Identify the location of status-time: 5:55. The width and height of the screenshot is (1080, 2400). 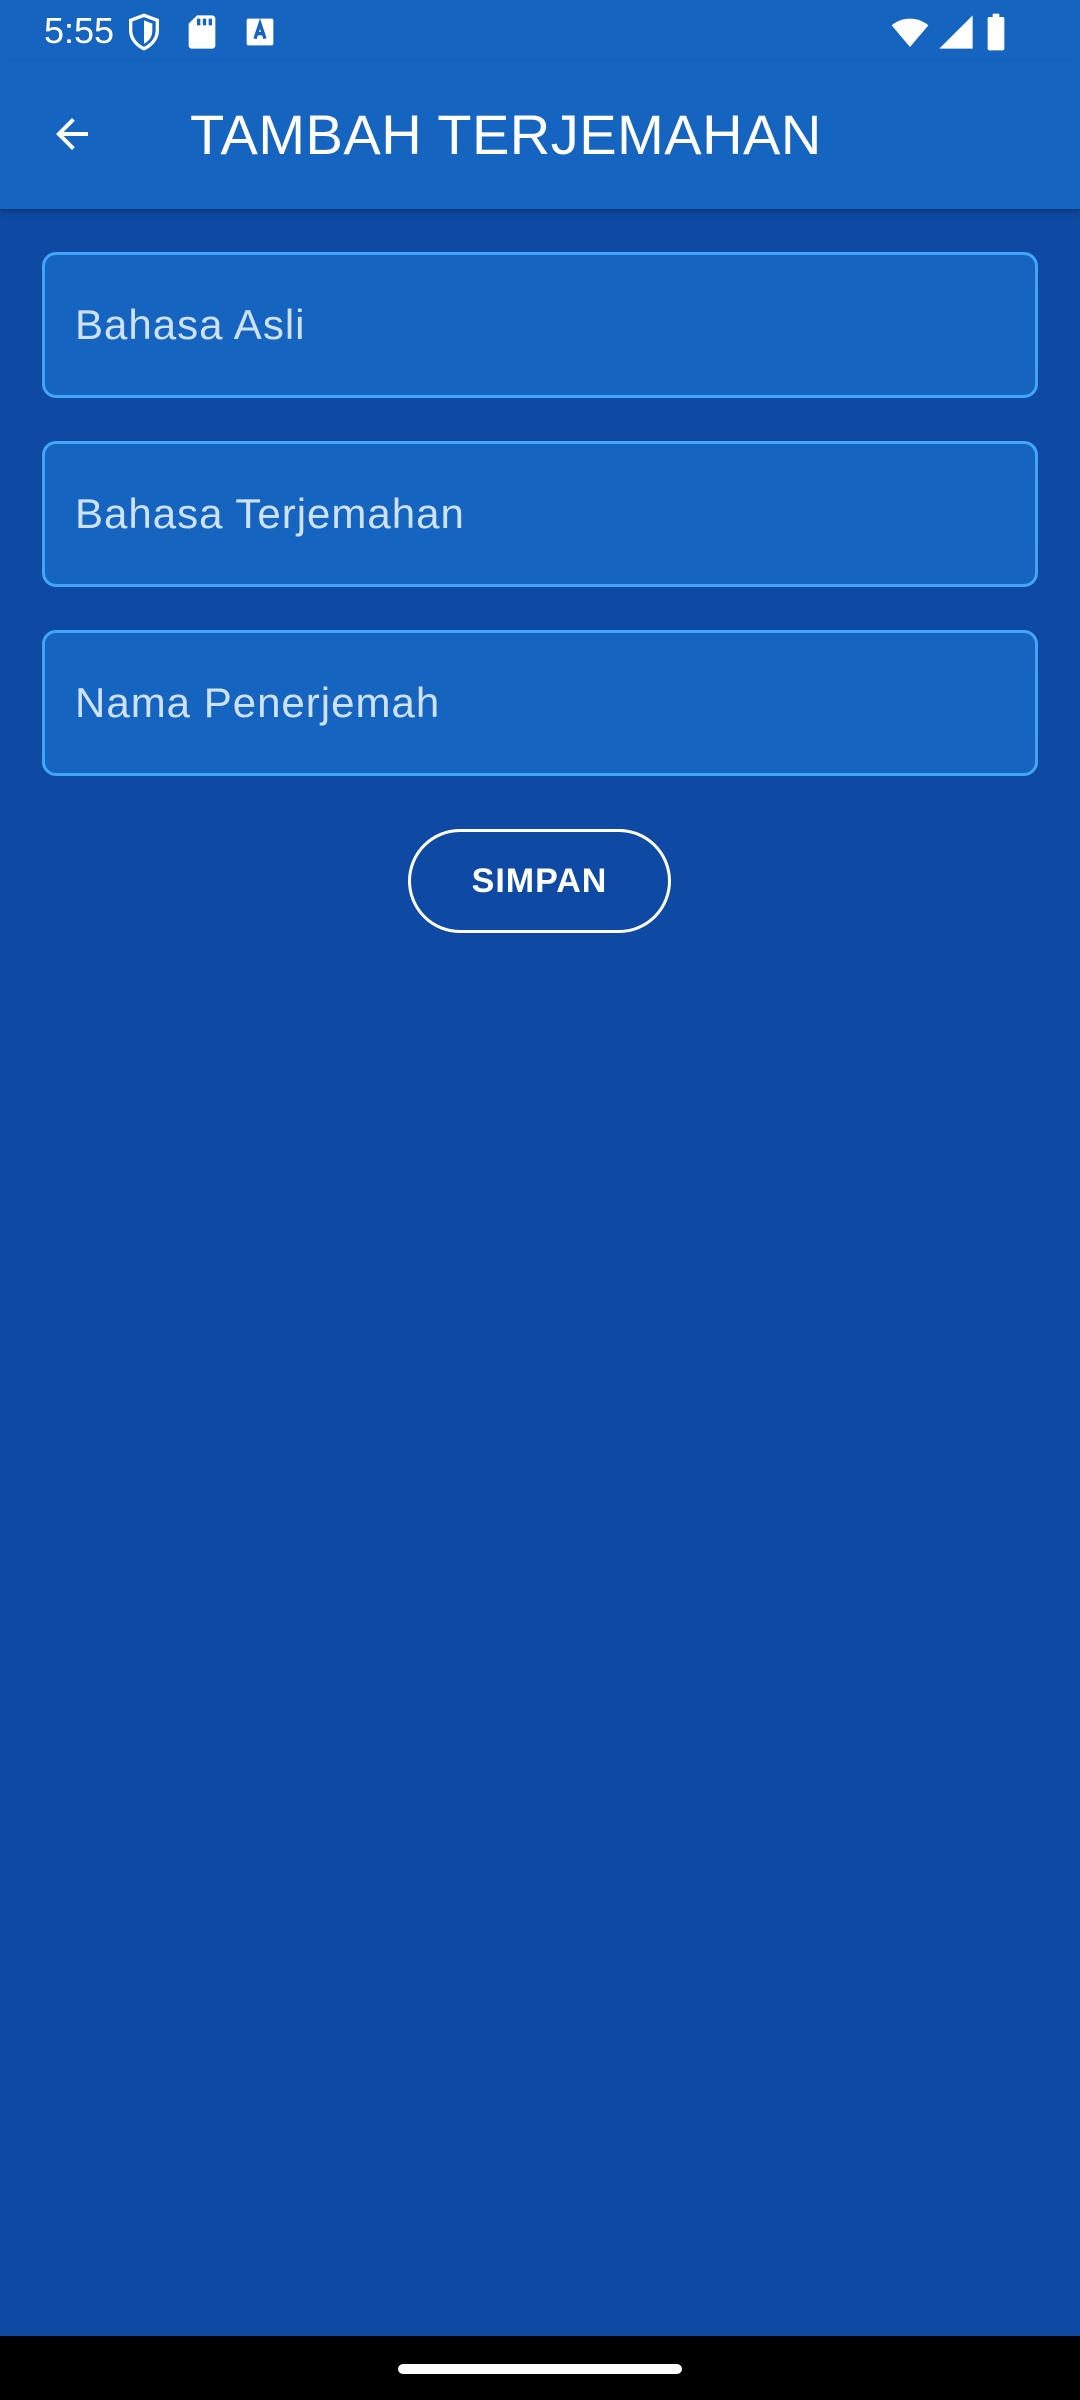
(79, 30).